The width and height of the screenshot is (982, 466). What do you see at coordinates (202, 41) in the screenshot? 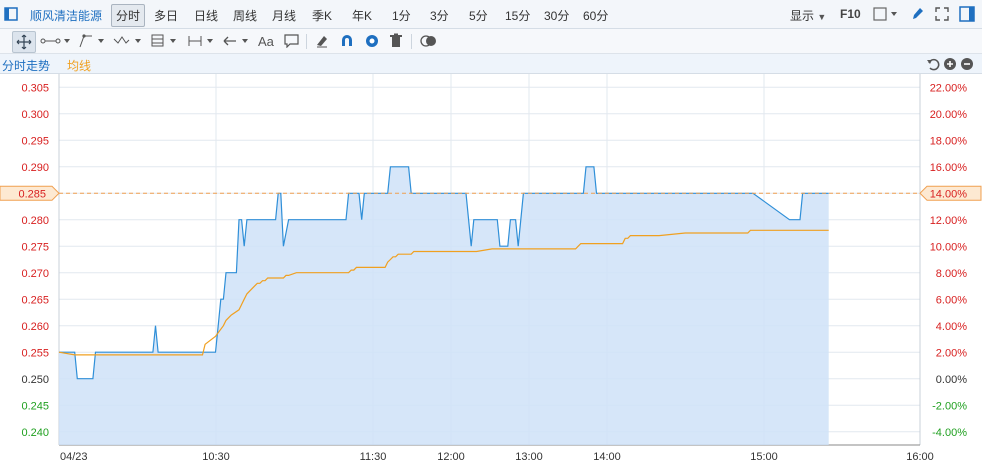
I see `range-tool-icon` at bounding box center [202, 41].